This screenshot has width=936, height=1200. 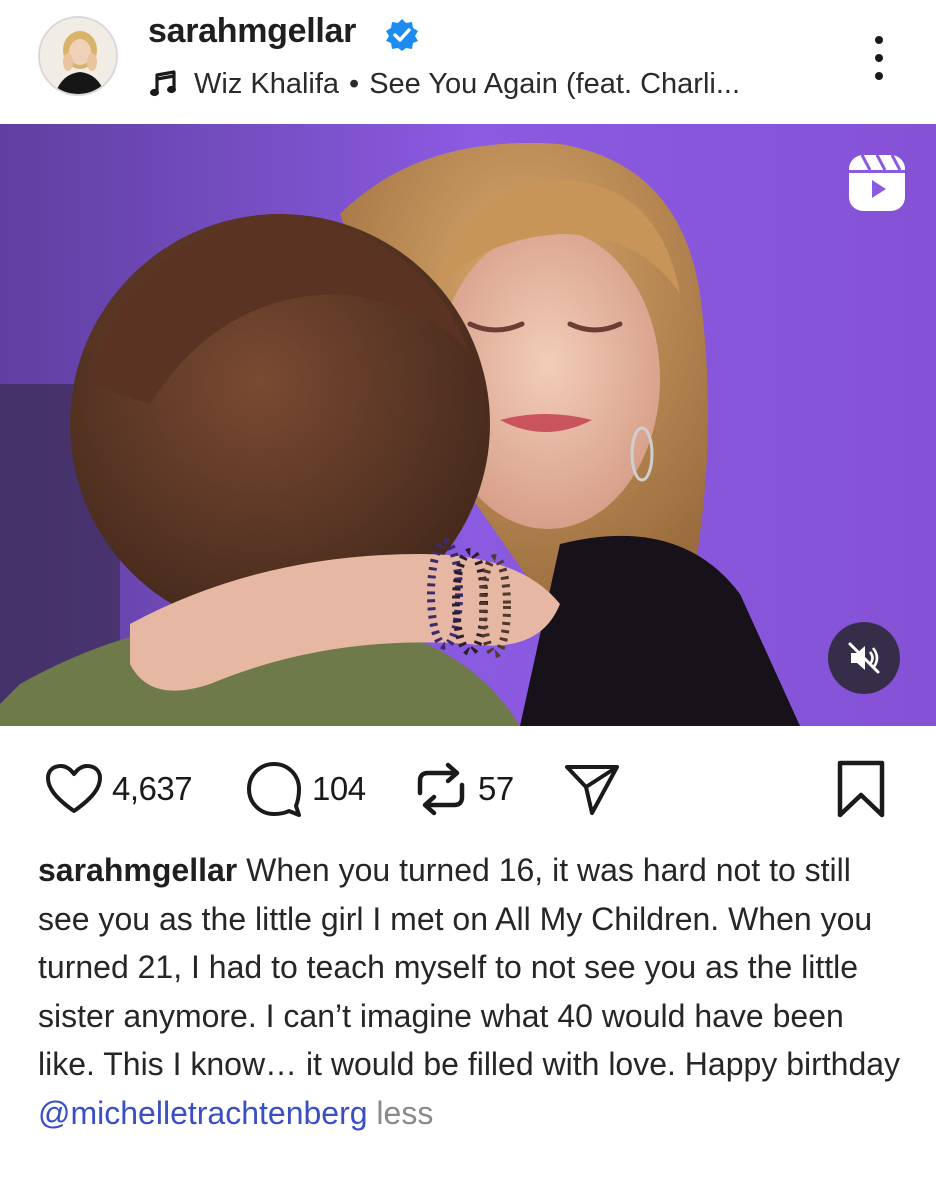 What do you see at coordinates (274, 789) in the screenshot?
I see `comment-bubble-icon` at bounding box center [274, 789].